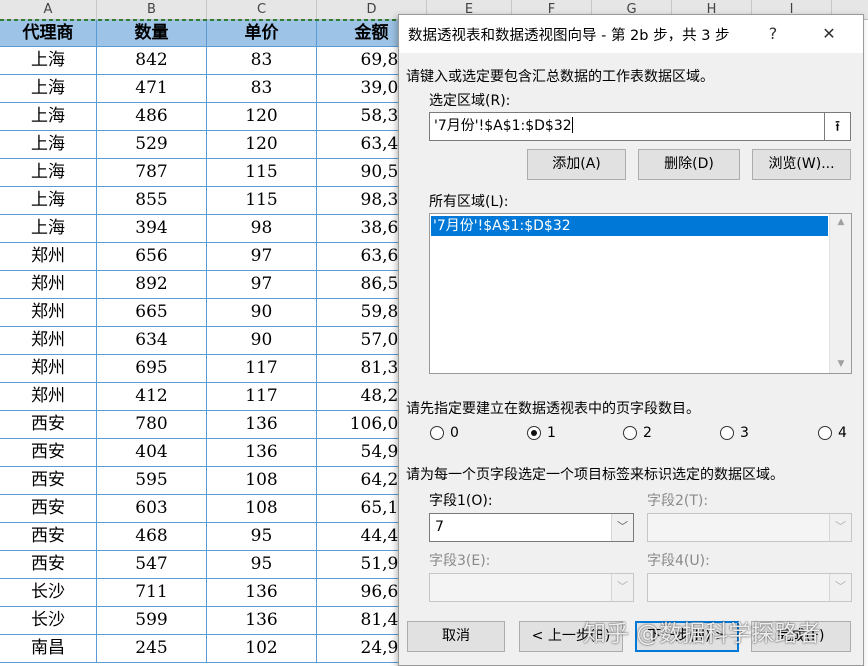 The height and width of the screenshot is (666, 868). I want to click on table-cell: 394, so click(152, 229).